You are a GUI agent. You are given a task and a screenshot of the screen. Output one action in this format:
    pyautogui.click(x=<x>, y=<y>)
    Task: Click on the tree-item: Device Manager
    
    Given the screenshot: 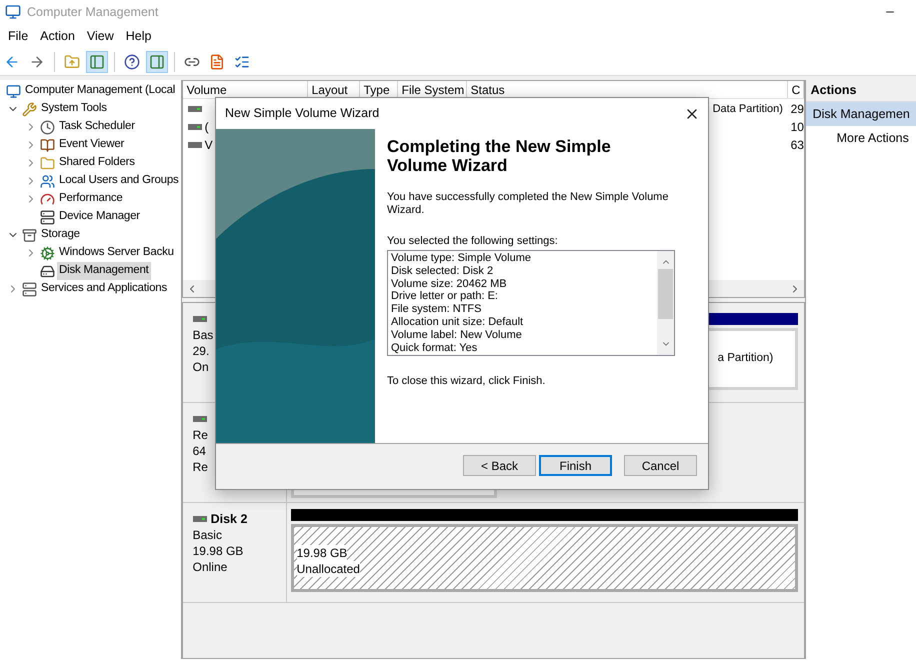 What is the action you would take?
    pyautogui.click(x=99, y=217)
    